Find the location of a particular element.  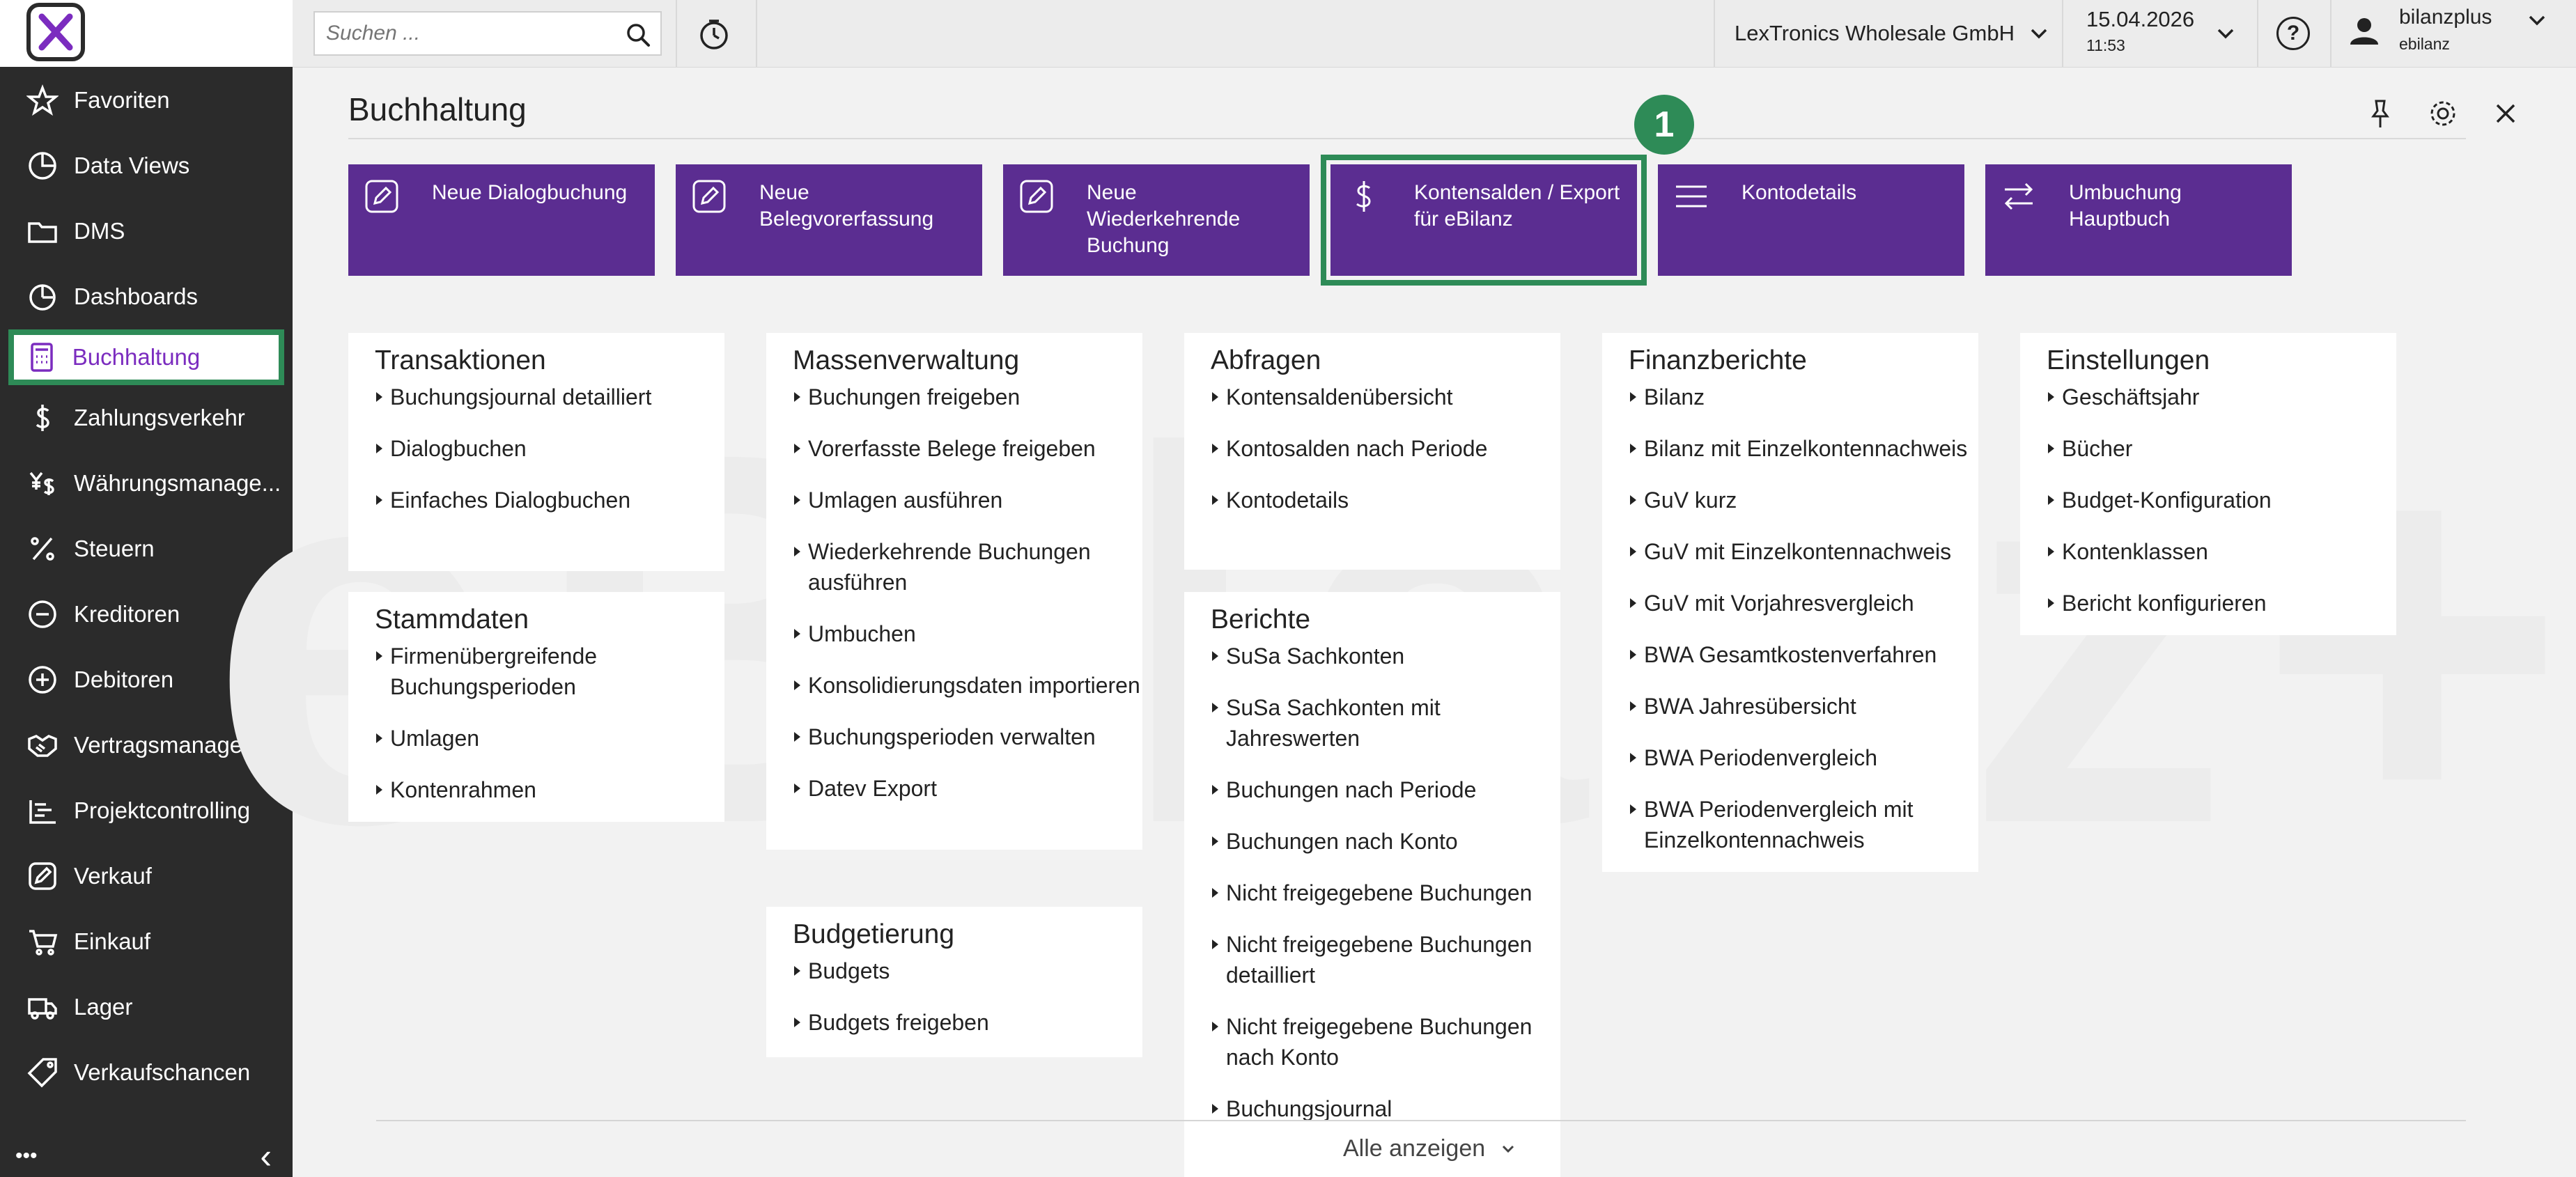

cart-icon is located at coordinates (42, 941).